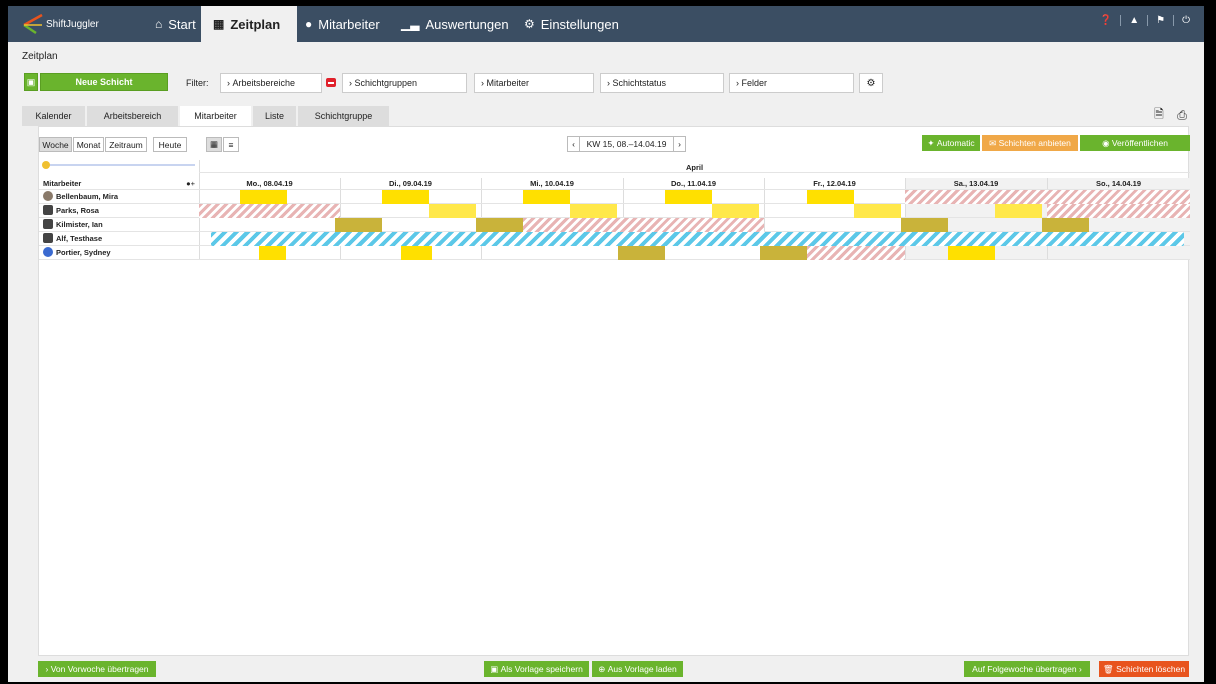  Describe the element at coordinates (871, 83) in the screenshot. I see `filter-settings-button: ⚙` at that location.